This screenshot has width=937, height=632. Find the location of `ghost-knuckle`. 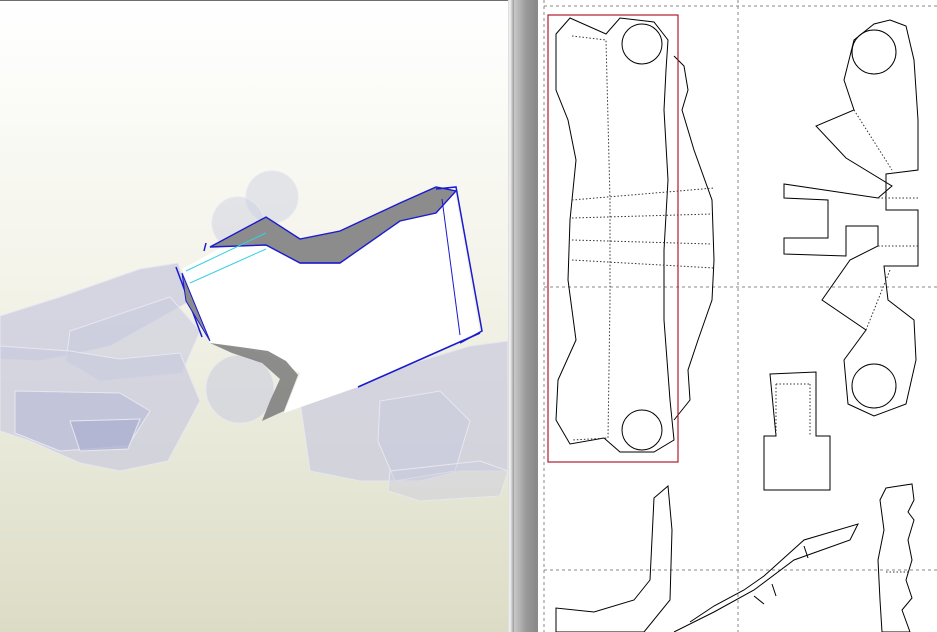

ghost-knuckle is located at coordinates (240, 389).